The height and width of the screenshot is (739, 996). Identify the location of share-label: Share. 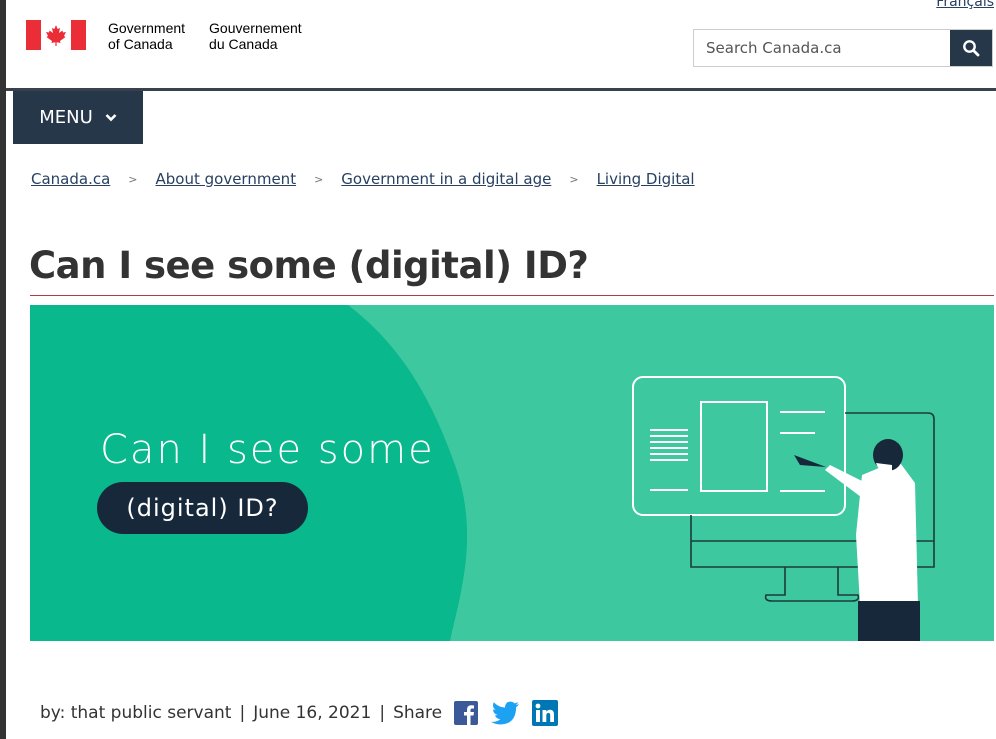
(418, 713).